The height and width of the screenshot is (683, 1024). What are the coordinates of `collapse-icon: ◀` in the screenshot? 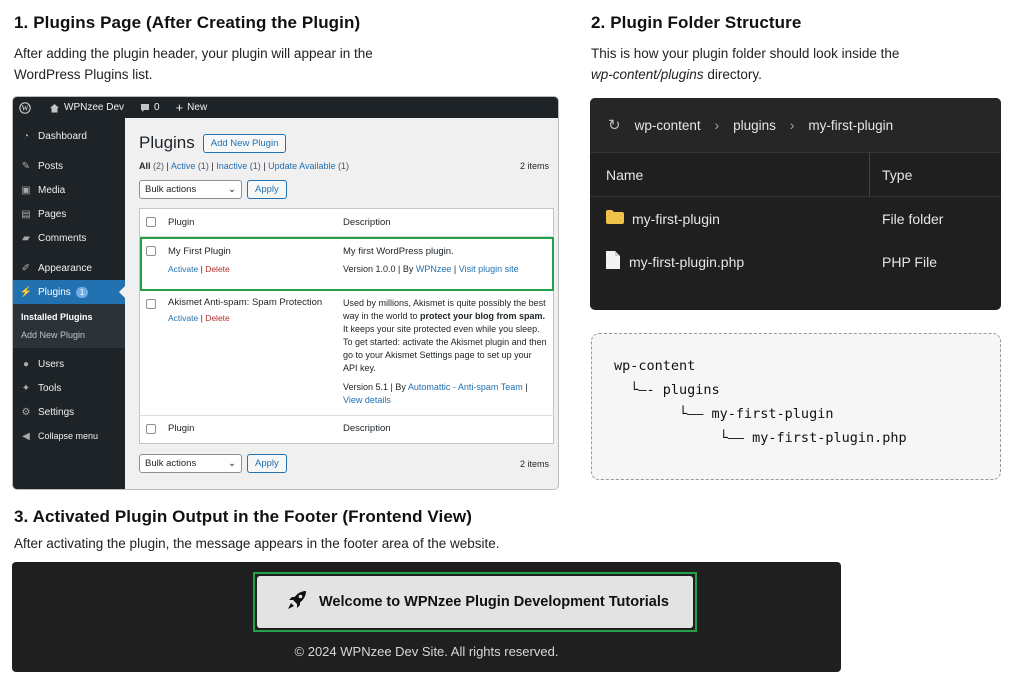 It's located at (26, 436).